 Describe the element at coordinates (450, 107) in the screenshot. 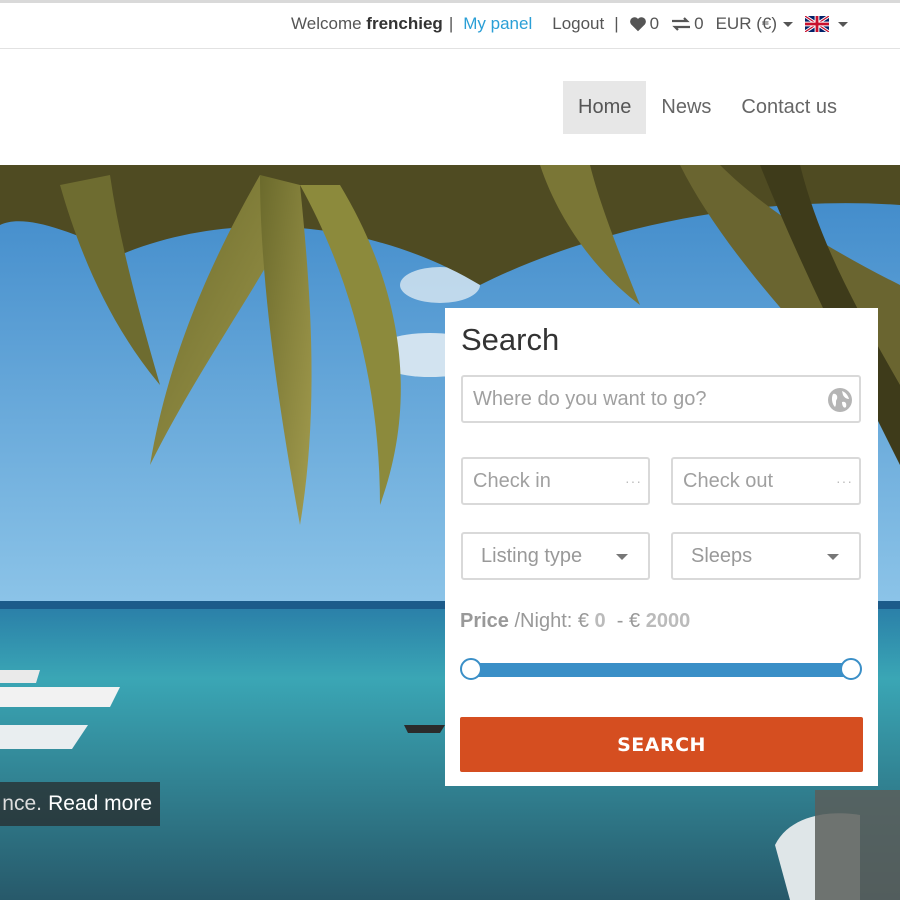

I see `main-navbar: Home News Contact us` at that location.